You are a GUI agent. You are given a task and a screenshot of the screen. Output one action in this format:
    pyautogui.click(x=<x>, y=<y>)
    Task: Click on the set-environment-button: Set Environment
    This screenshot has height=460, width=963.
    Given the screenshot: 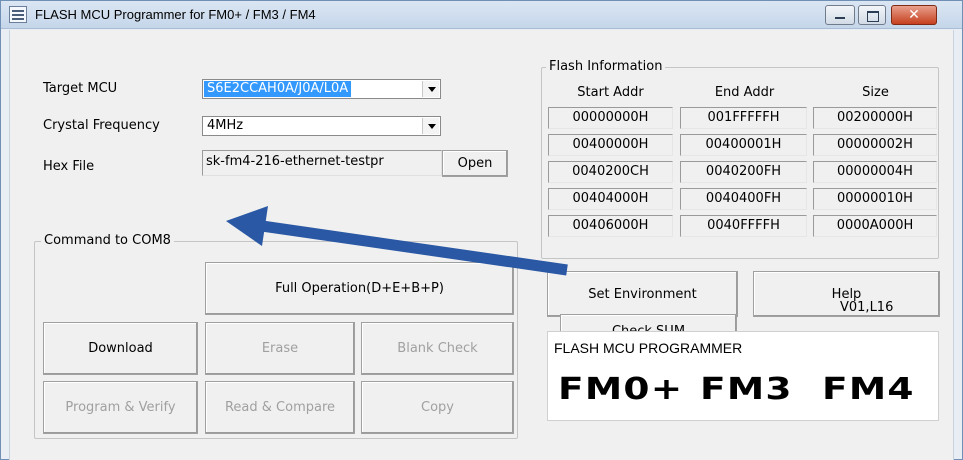 What is the action you would take?
    pyautogui.click(x=642, y=294)
    